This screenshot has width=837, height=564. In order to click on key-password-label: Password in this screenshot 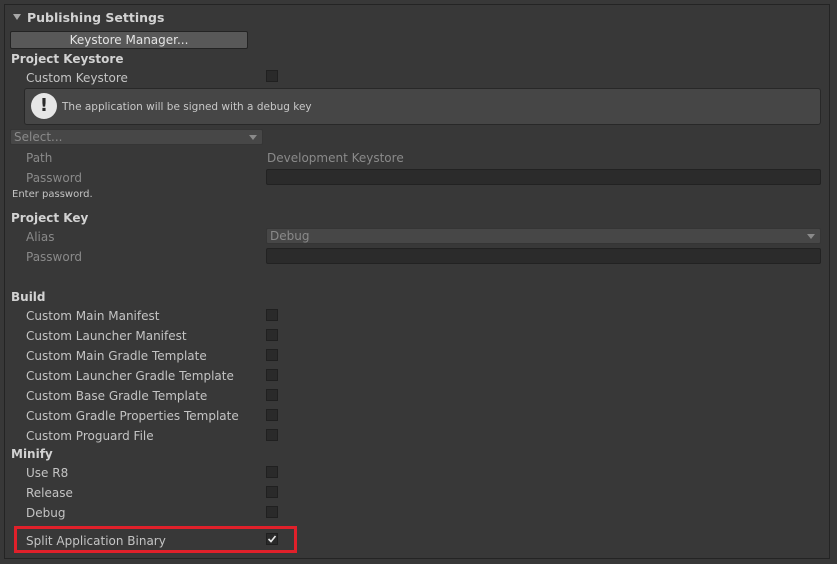, I will do `click(54, 257)`.